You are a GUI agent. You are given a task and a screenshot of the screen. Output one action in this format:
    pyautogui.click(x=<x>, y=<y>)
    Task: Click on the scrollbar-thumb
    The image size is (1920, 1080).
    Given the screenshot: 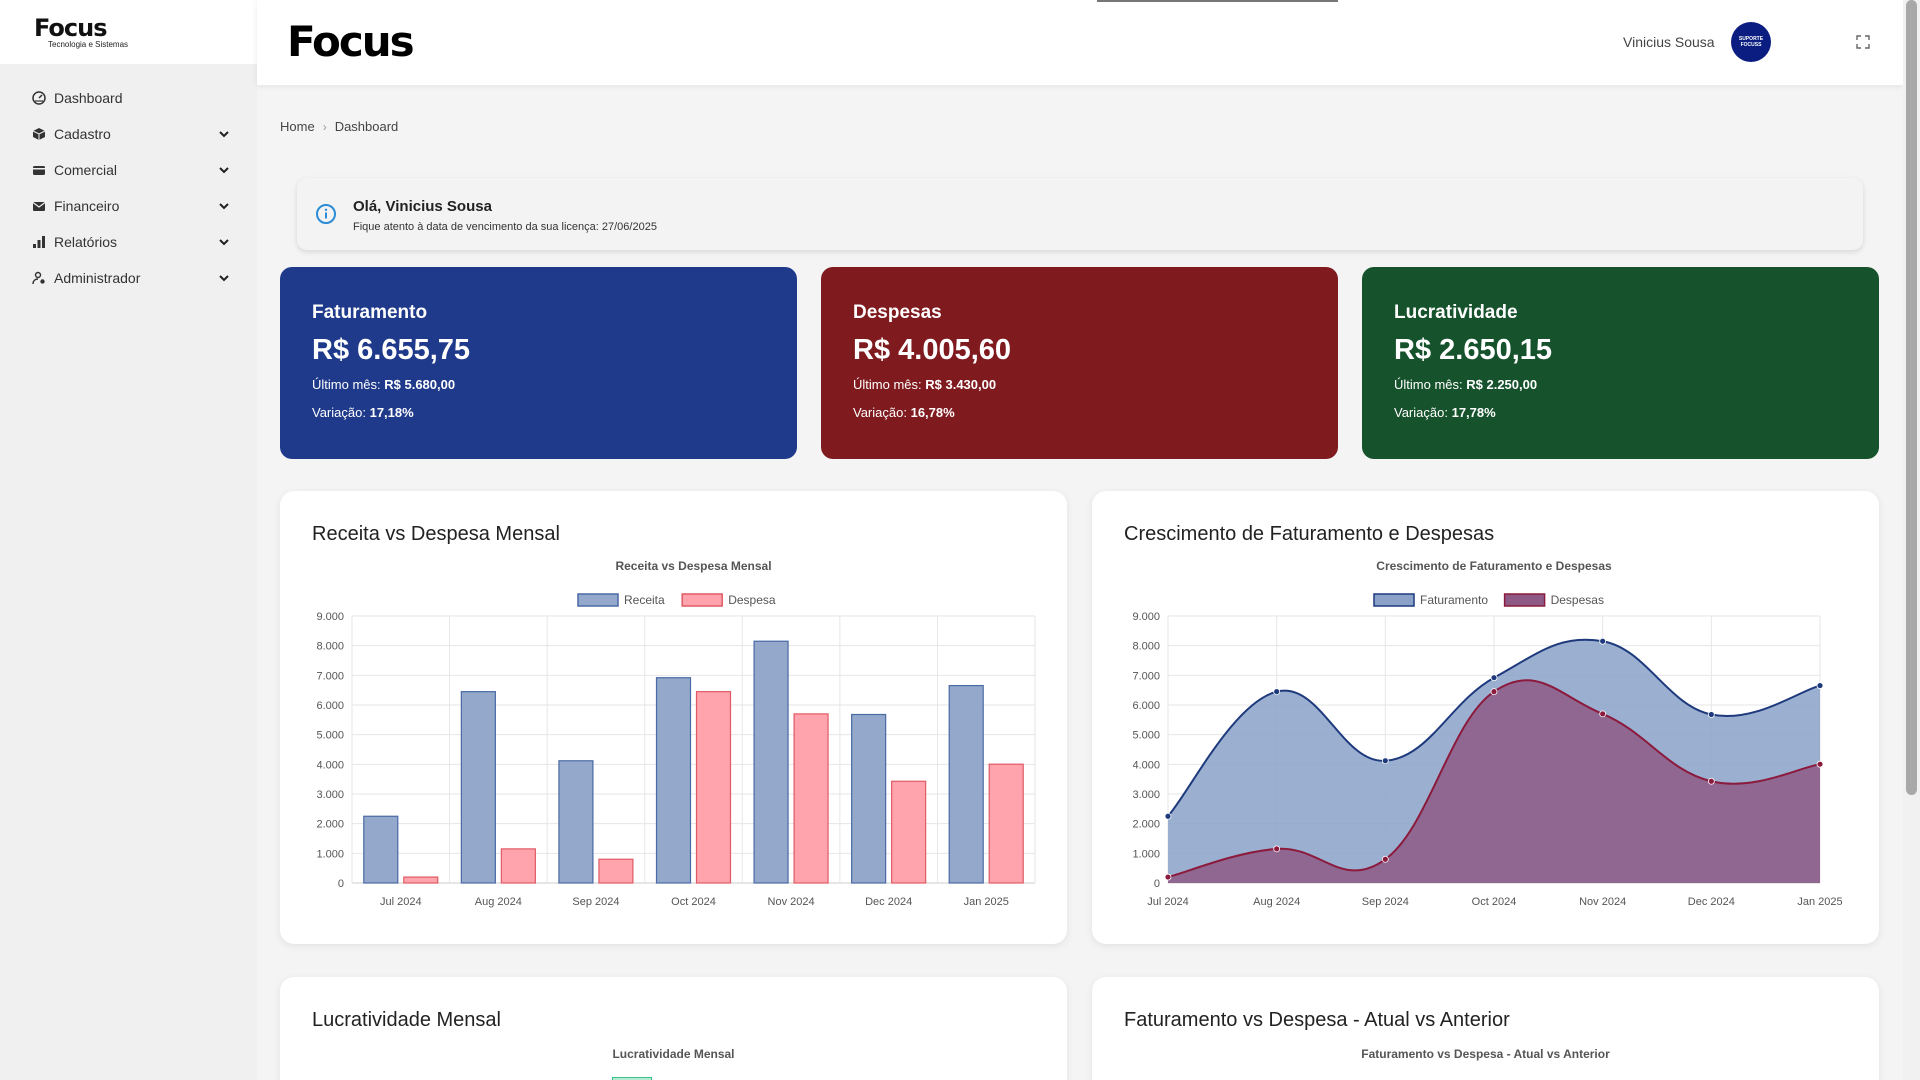 What is the action you would take?
    pyautogui.click(x=1911, y=397)
    